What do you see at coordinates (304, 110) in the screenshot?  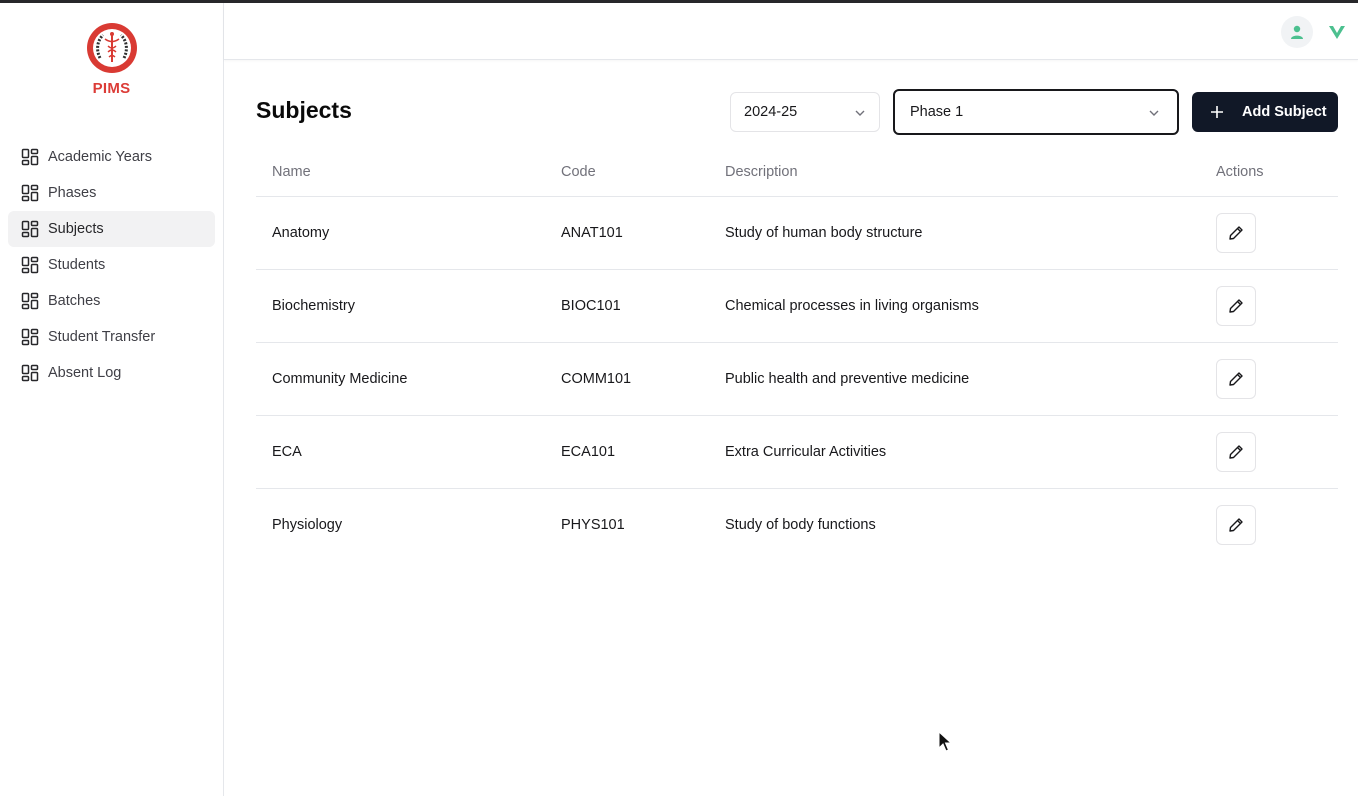 I see `page-title: Subjects` at bounding box center [304, 110].